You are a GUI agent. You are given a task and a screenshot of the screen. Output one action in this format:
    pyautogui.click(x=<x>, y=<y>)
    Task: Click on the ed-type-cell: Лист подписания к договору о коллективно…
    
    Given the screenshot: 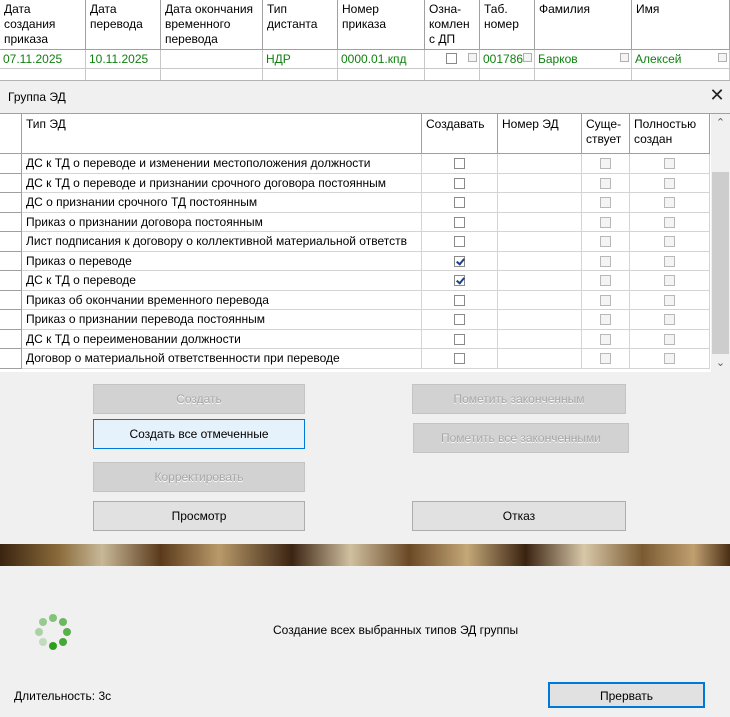 What is the action you would take?
    pyautogui.click(x=222, y=242)
    